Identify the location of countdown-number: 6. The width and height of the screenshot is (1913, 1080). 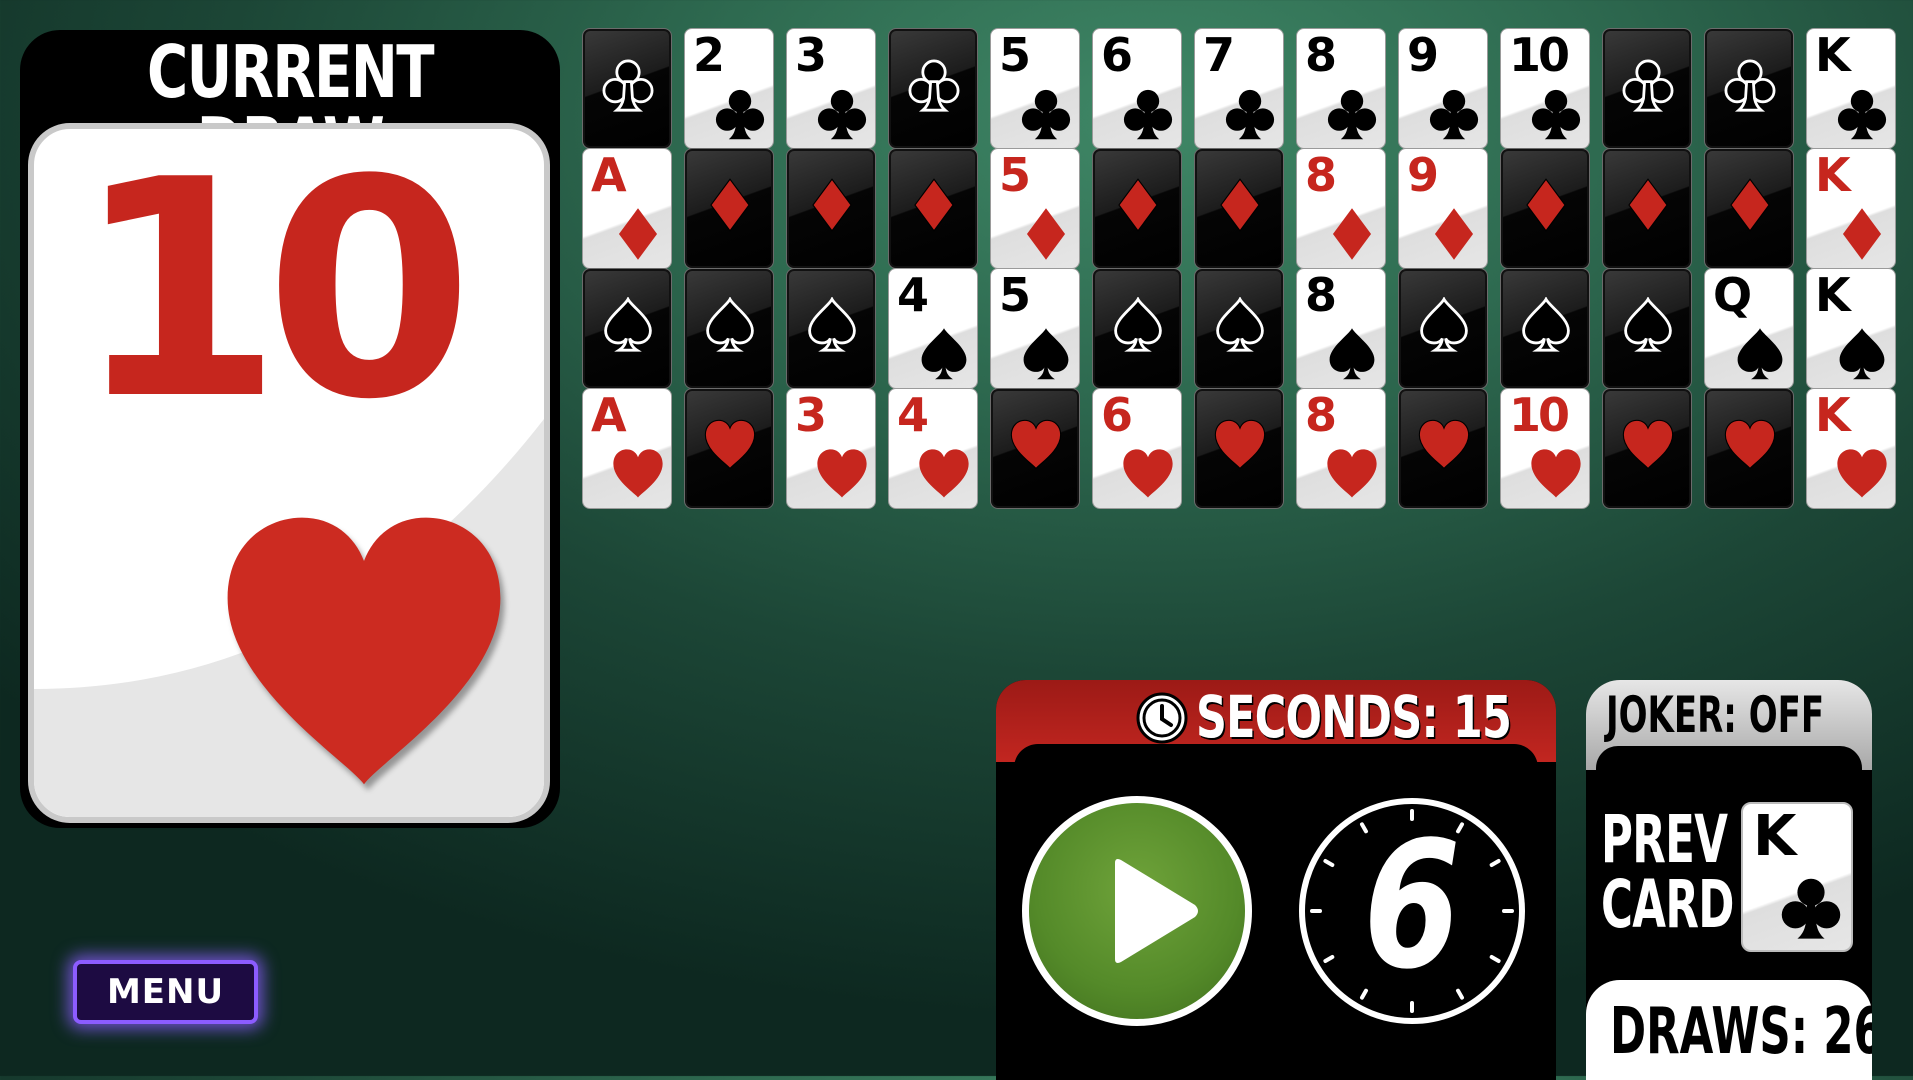
(1412, 906).